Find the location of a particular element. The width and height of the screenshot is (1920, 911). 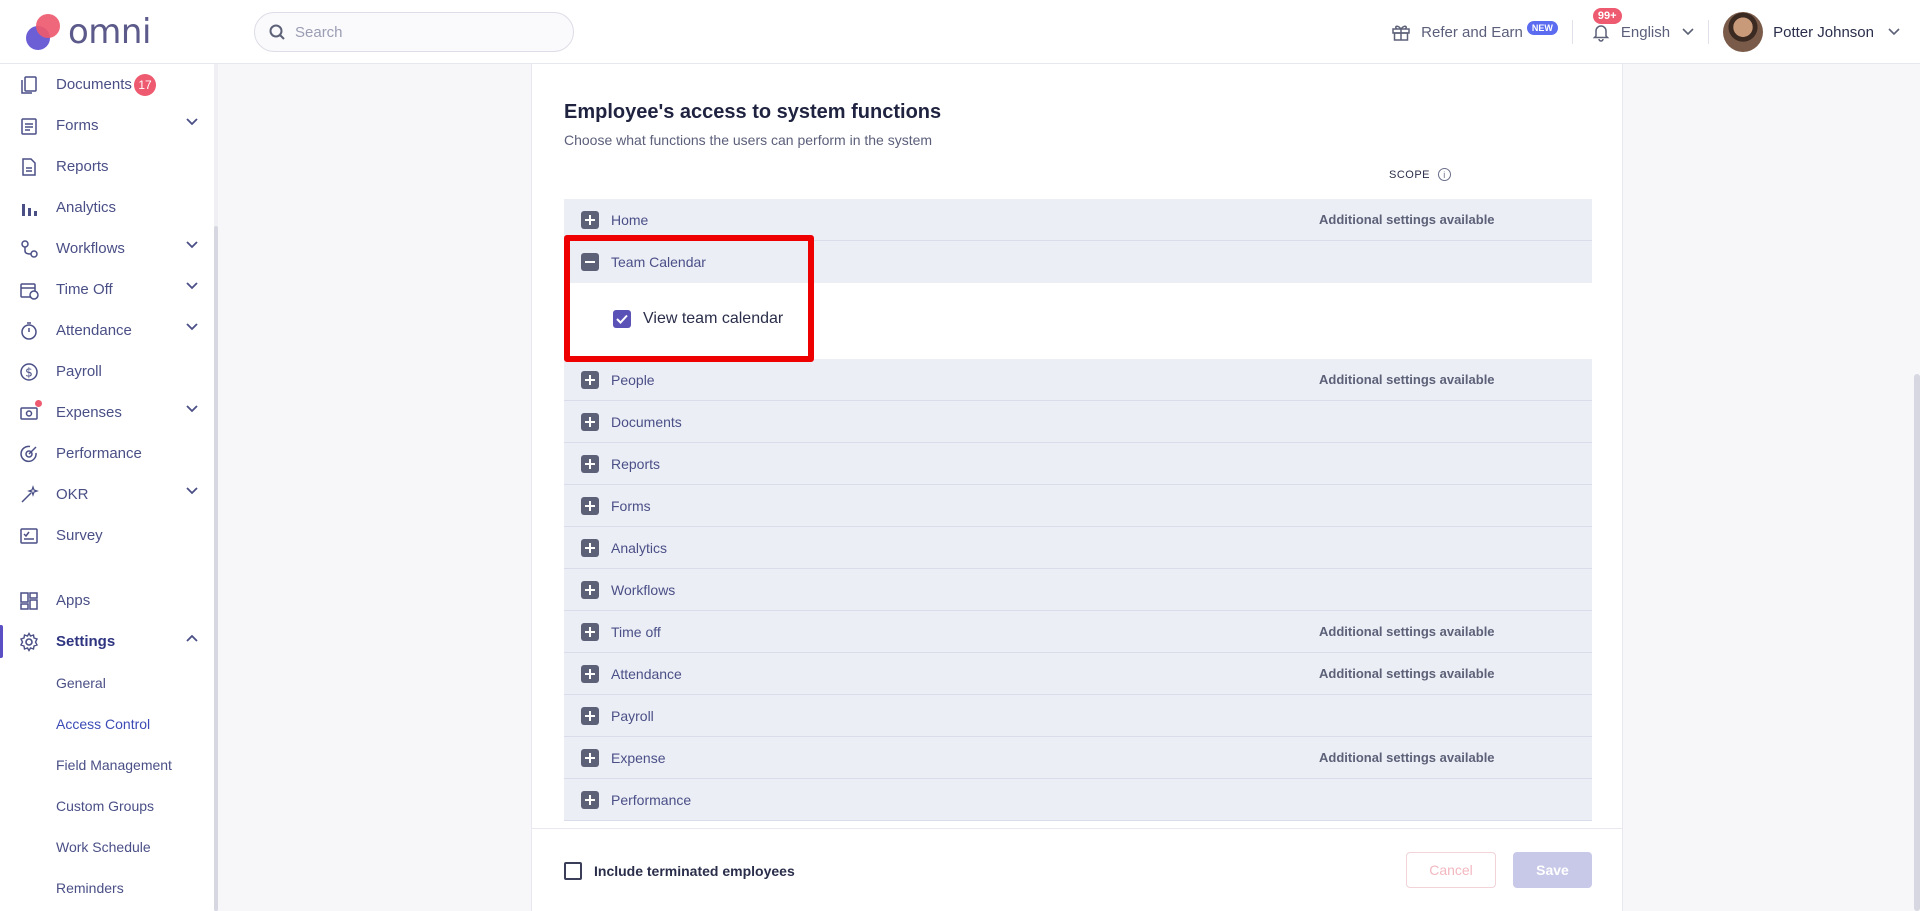

sidebar-item-reports: Reports is located at coordinates (107, 166).